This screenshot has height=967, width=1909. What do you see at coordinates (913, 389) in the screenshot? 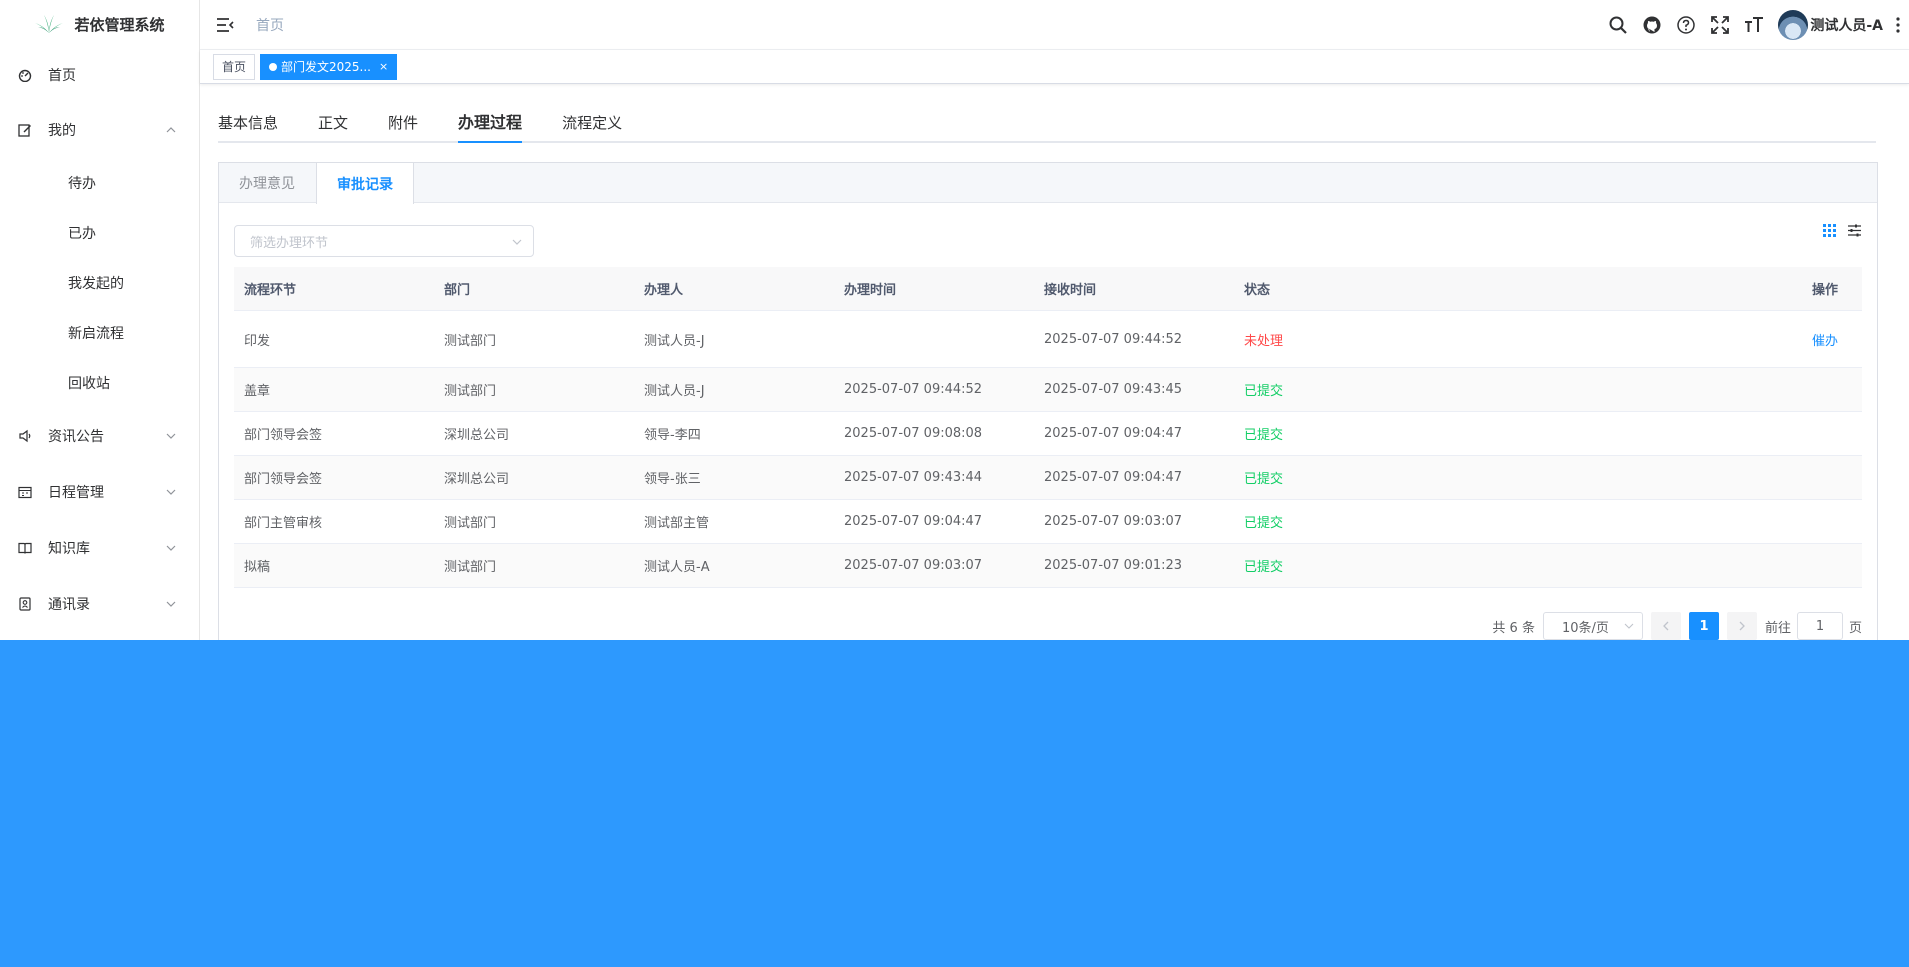
I see `cell-handled-time: 2025-07-07 09:44:52` at bounding box center [913, 389].